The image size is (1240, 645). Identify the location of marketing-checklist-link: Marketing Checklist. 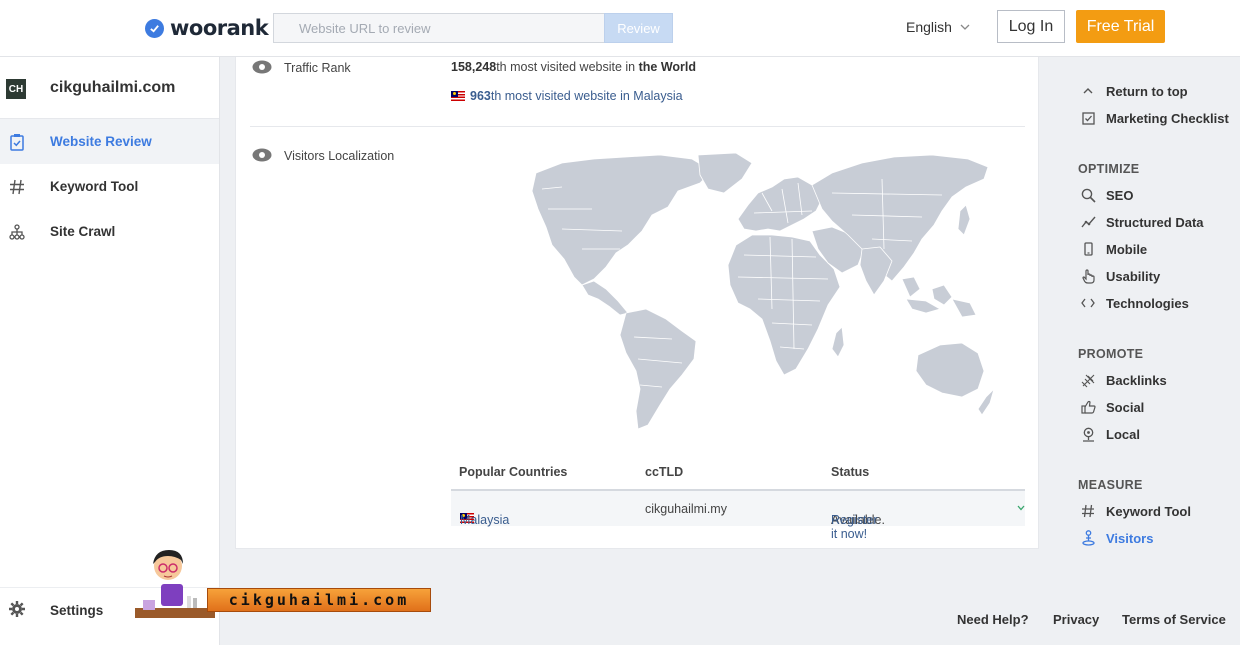
(1154, 118).